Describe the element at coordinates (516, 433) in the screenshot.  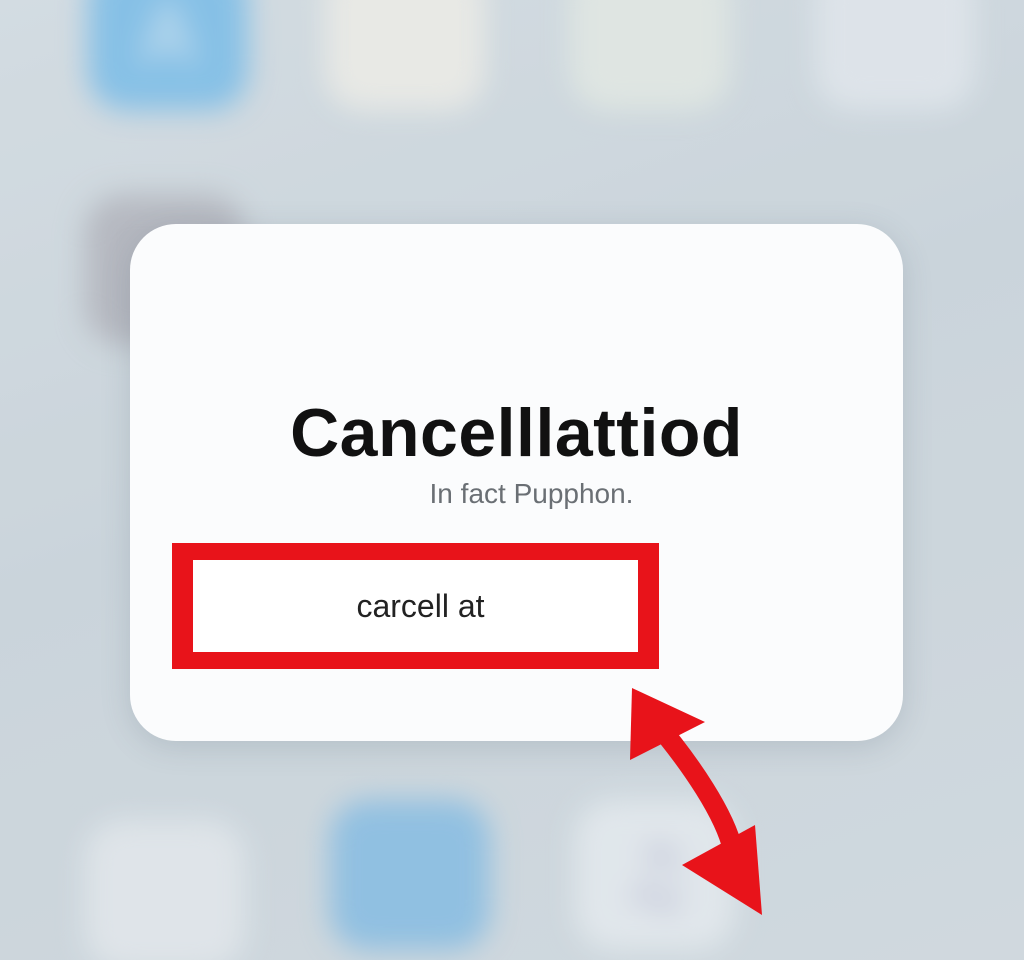
I see `dialog-title: Cancelllattiod` at that location.